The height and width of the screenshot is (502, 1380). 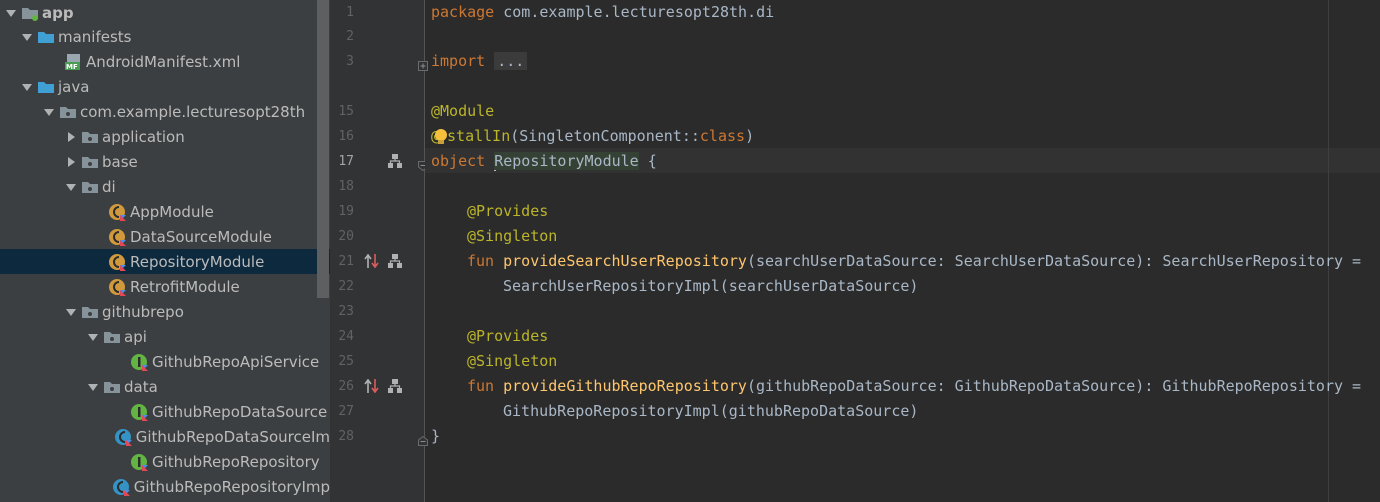 I want to click on annotation: @Module, so click(x=463, y=111).